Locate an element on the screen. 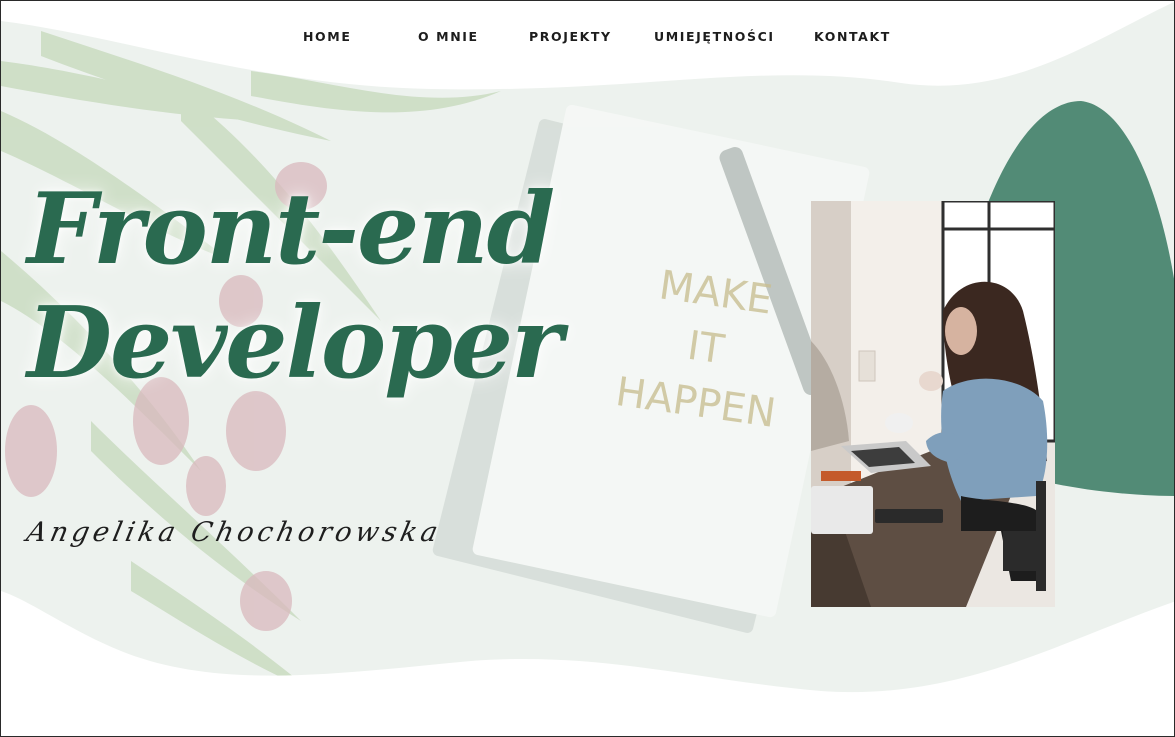 This screenshot has width=1175, height=737. title-line-2: Developer is located at coordinates (295, 343).